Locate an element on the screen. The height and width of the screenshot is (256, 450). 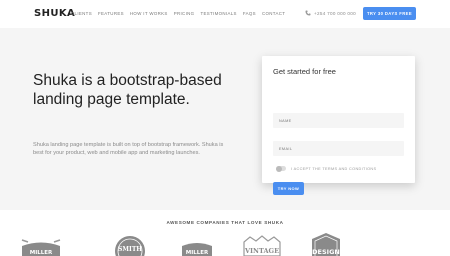
logo-text-miller-2: MILLER is located at coordinates (197, 253).